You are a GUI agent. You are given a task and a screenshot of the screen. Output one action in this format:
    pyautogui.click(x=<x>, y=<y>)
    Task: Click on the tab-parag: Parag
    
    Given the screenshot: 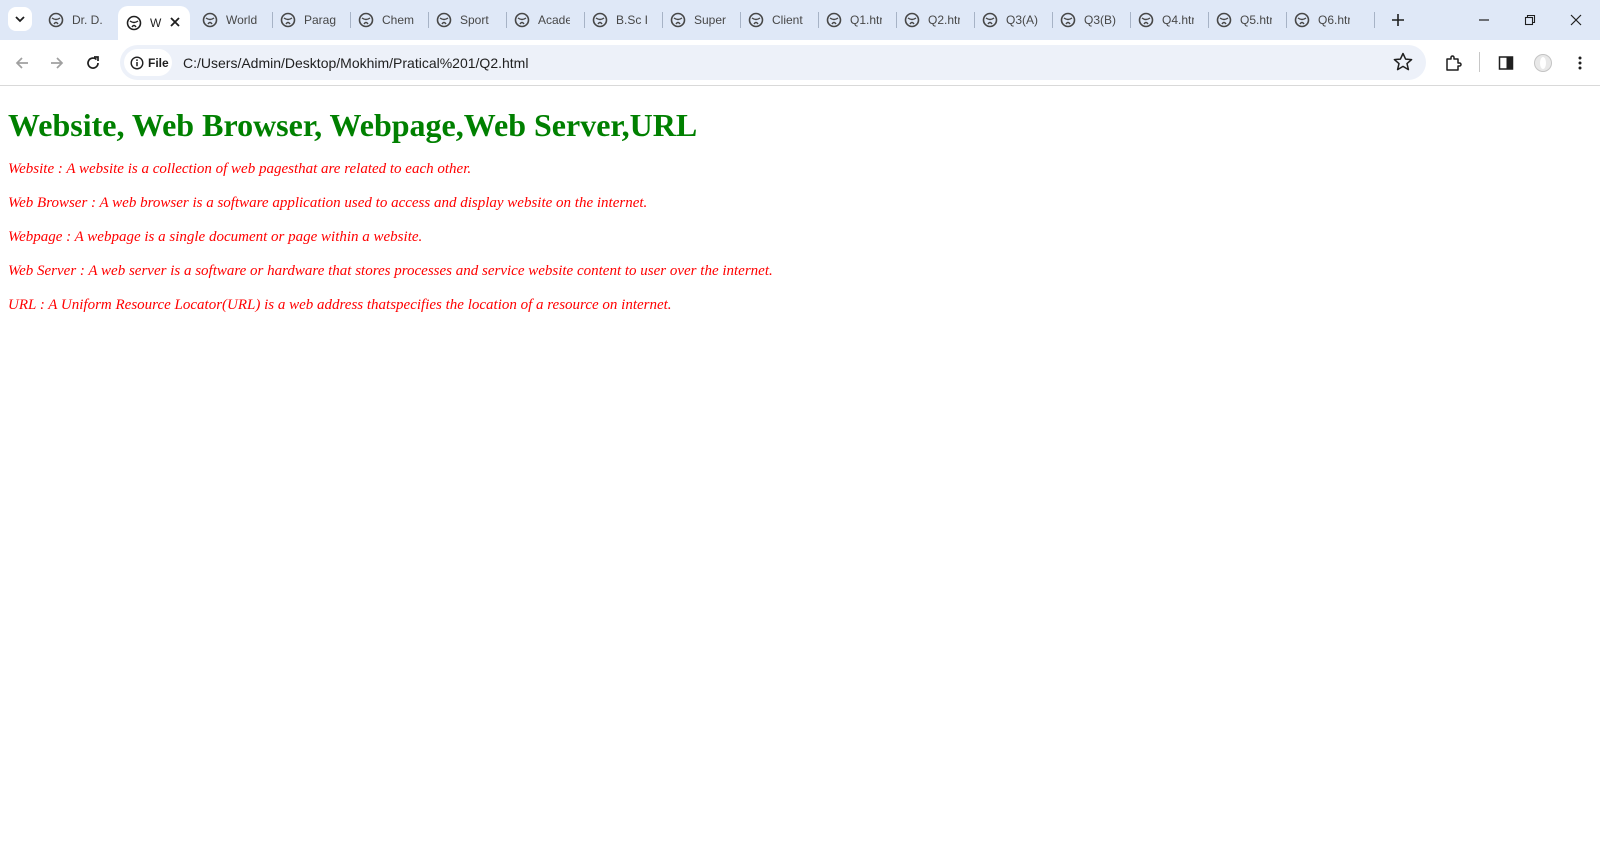 What is the action you would take?
    pyautogui.click(x=310, y=20)
    